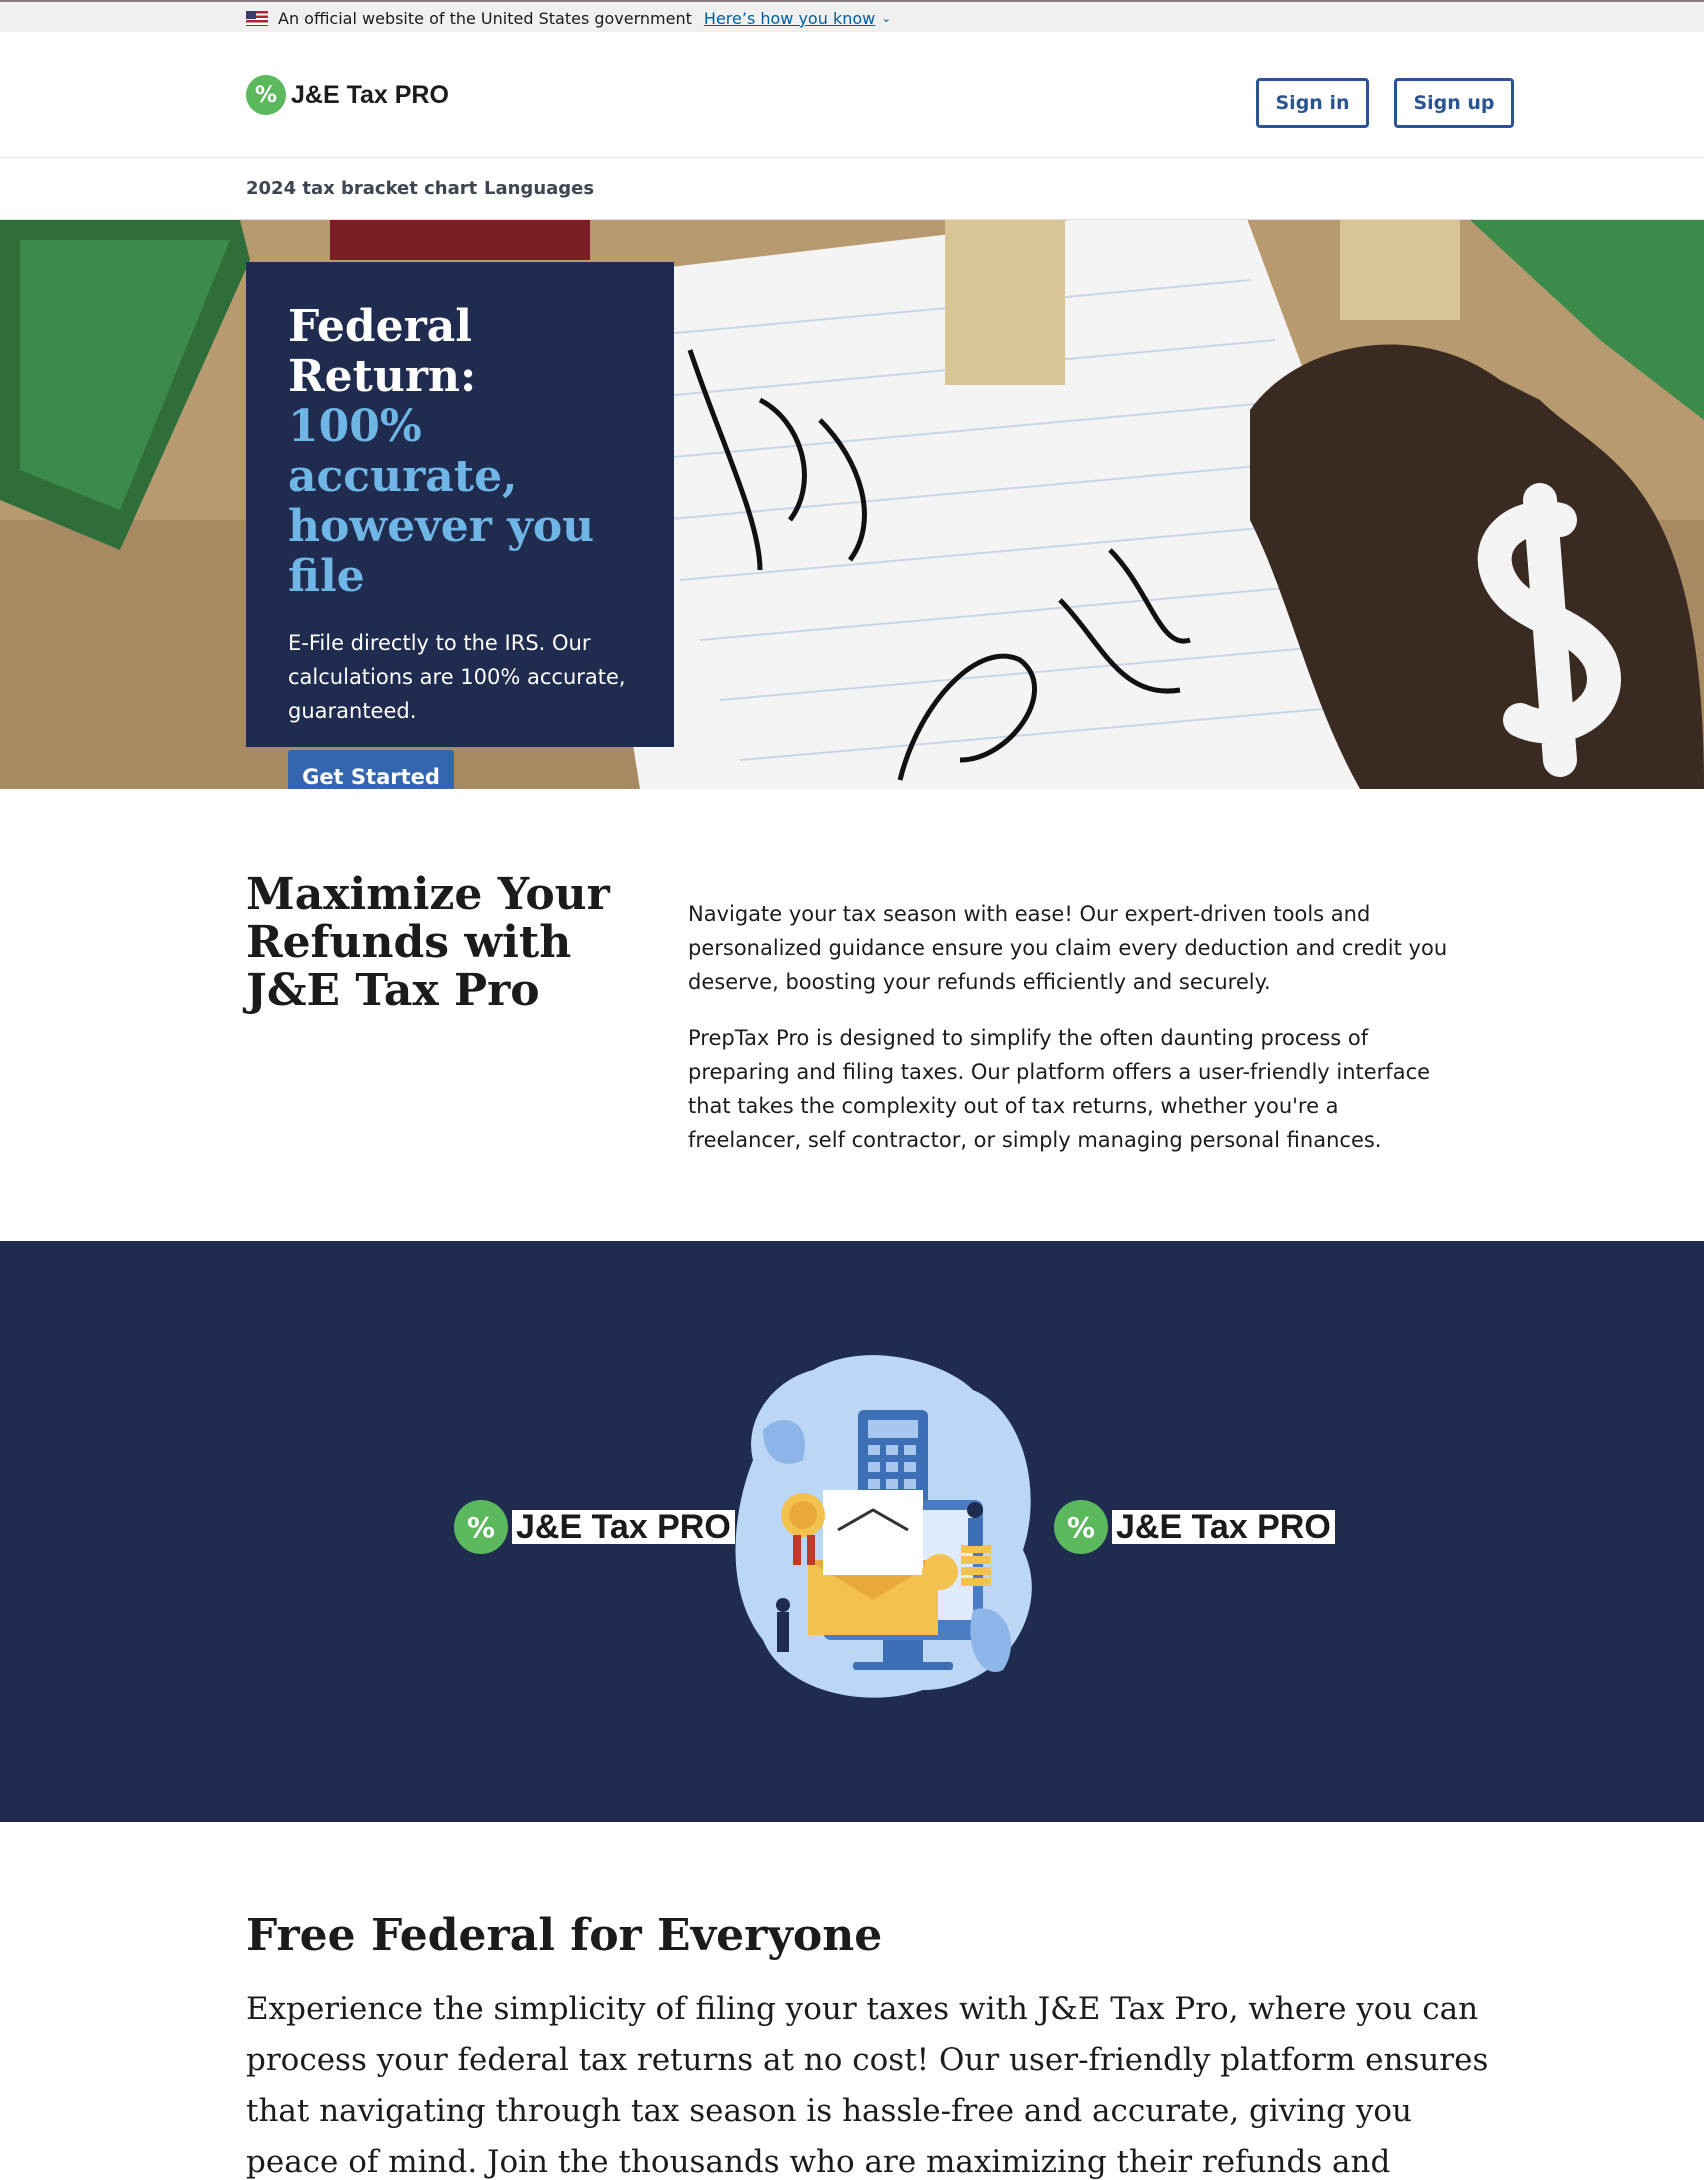 Image resolution: width=1704 pixels, height=2180 pixels. What do you see at coordinates (539, 188) in the screenshot?
I see `nav-item-languages: Languages` at bounding box center [539, 188].